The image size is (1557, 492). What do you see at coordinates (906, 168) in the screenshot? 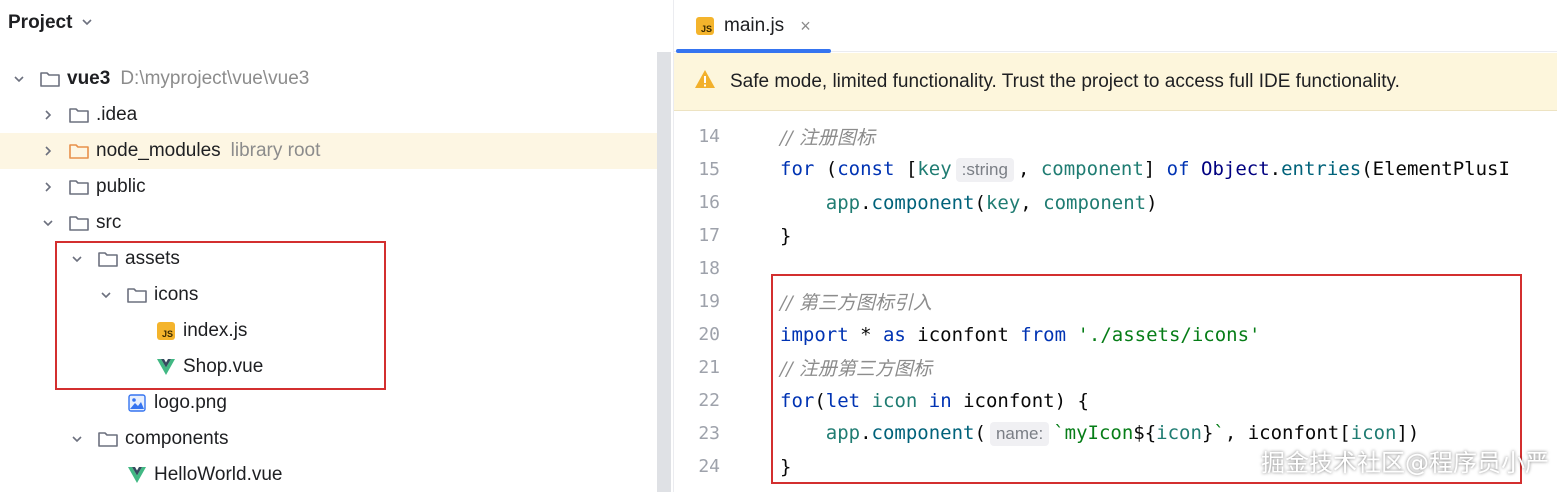
I see `code-token: [` at bounding box center [906, 168].